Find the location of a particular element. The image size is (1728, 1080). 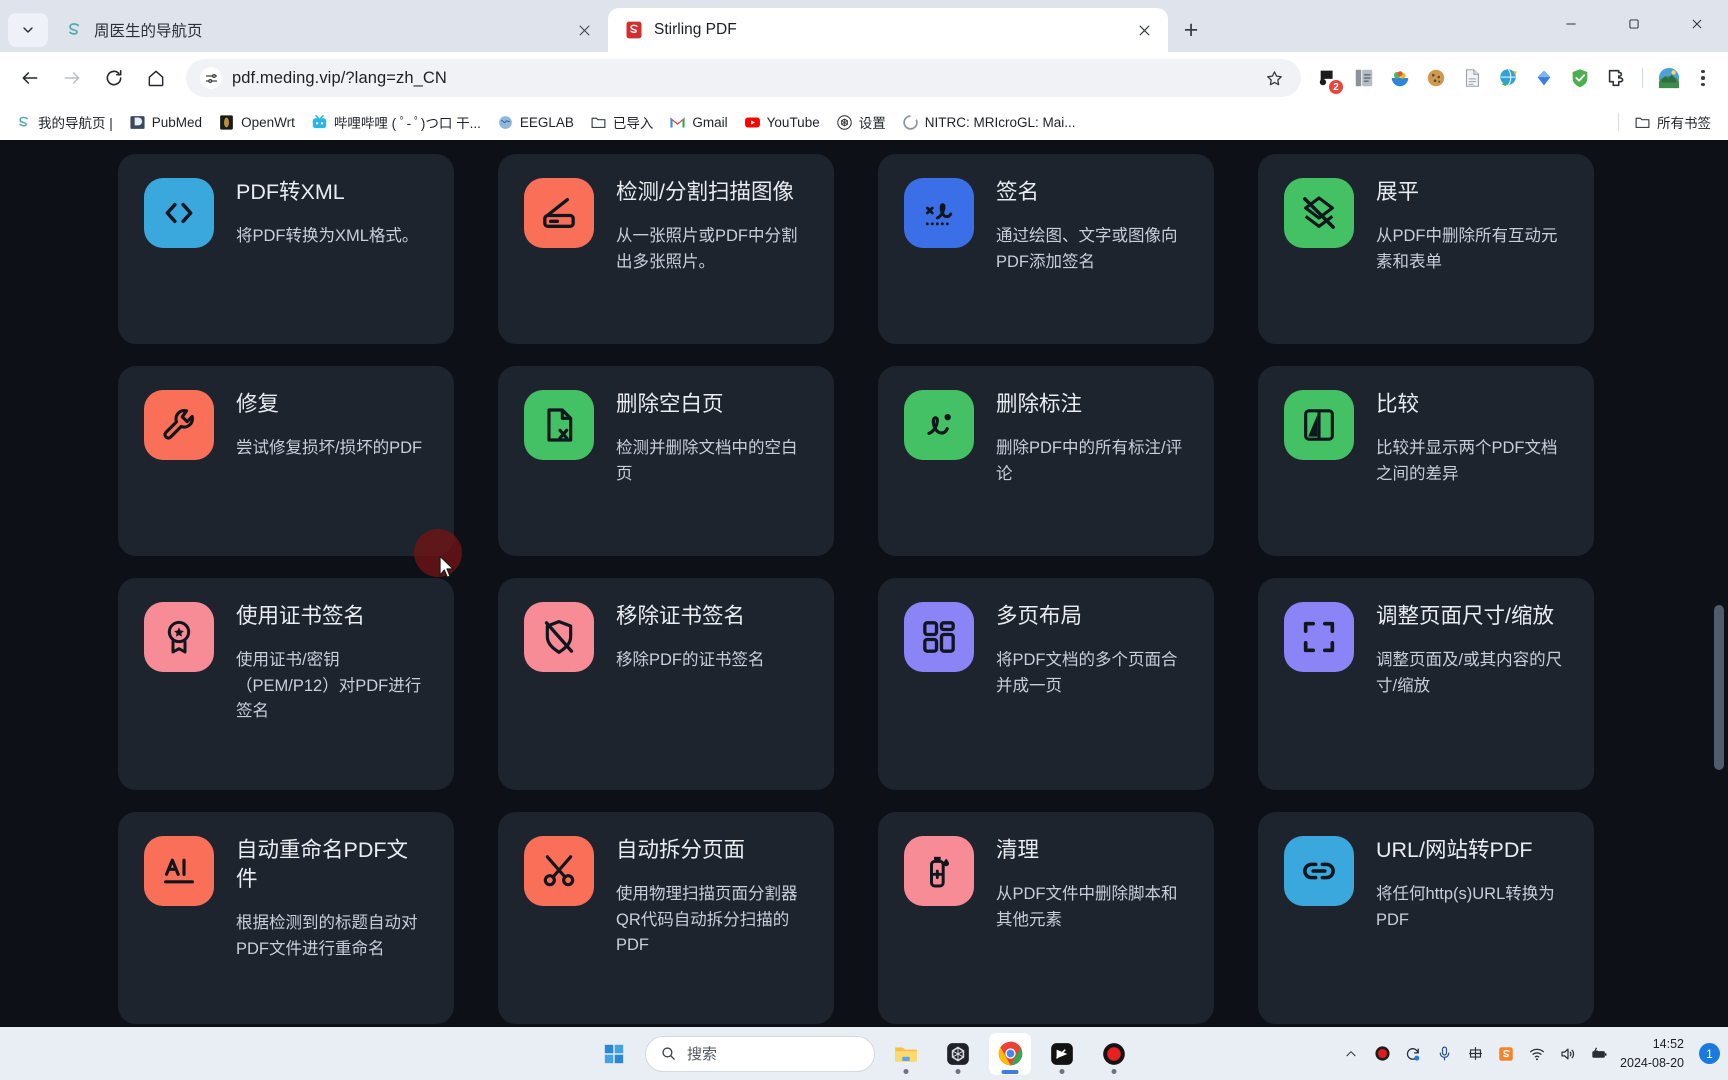

close-icon is located at coordinates (1696, 24).